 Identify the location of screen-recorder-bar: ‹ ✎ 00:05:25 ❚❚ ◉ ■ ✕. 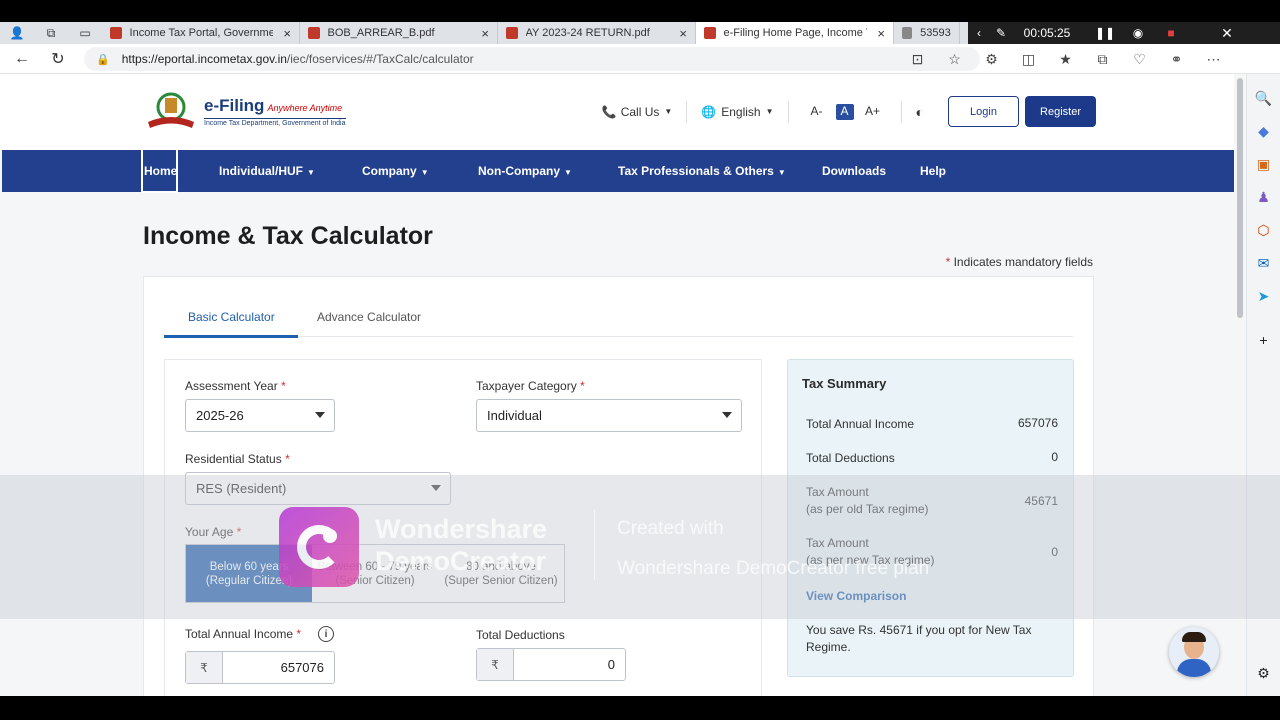
(1124, 33).